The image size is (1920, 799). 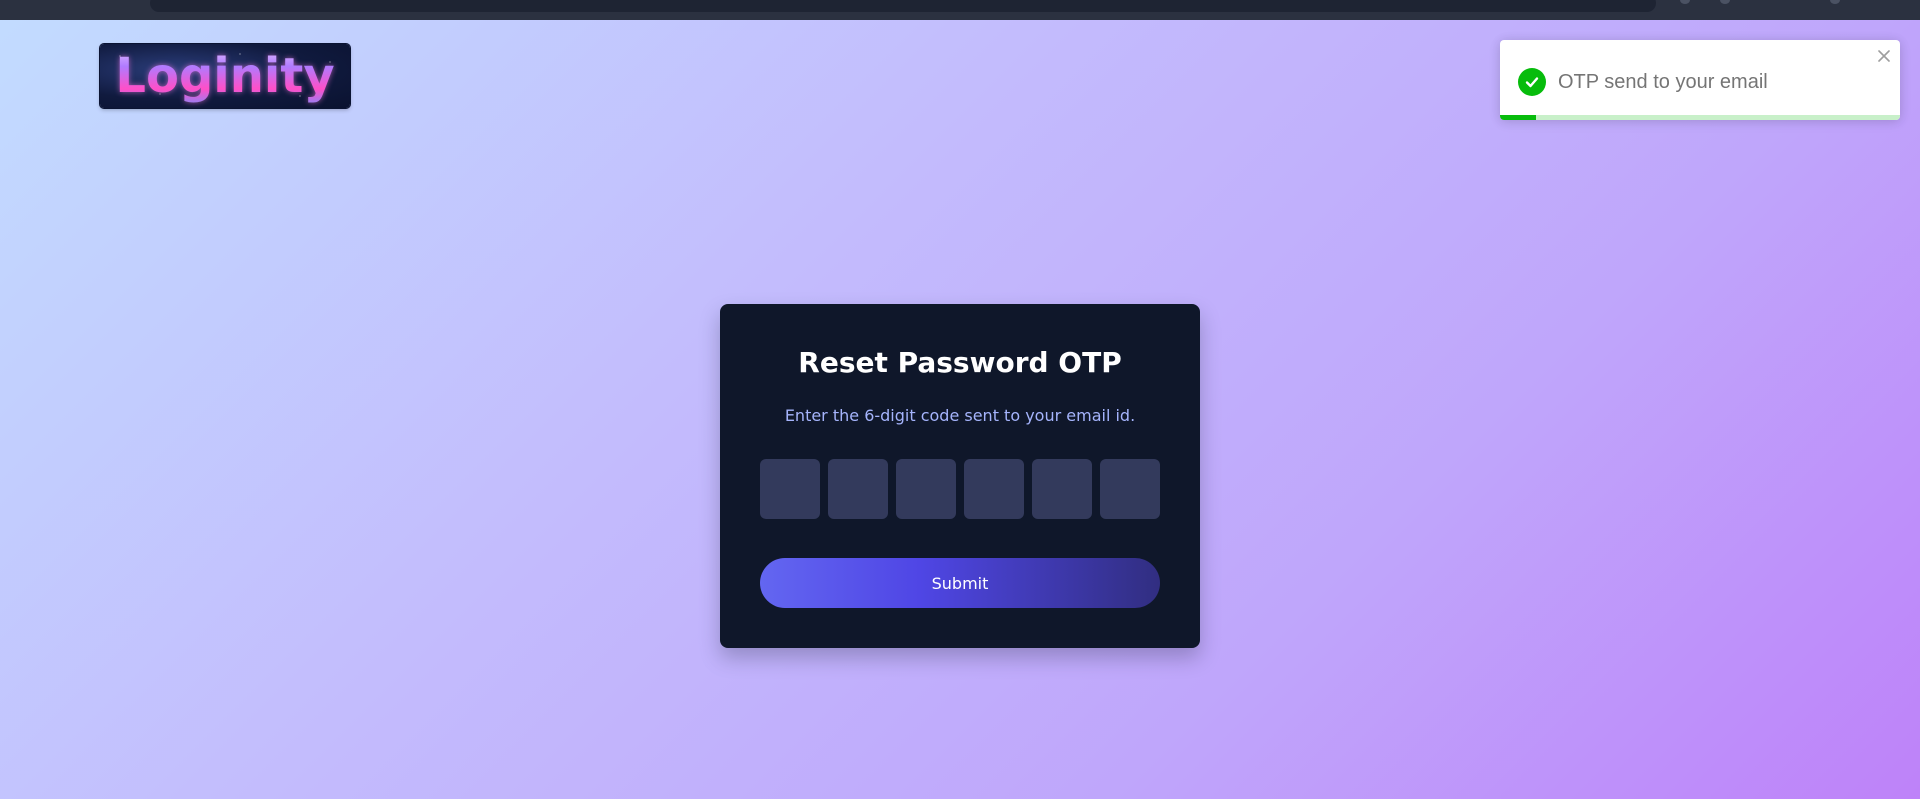 I want to click on browser-top-strip, so click(x=960, y=10).